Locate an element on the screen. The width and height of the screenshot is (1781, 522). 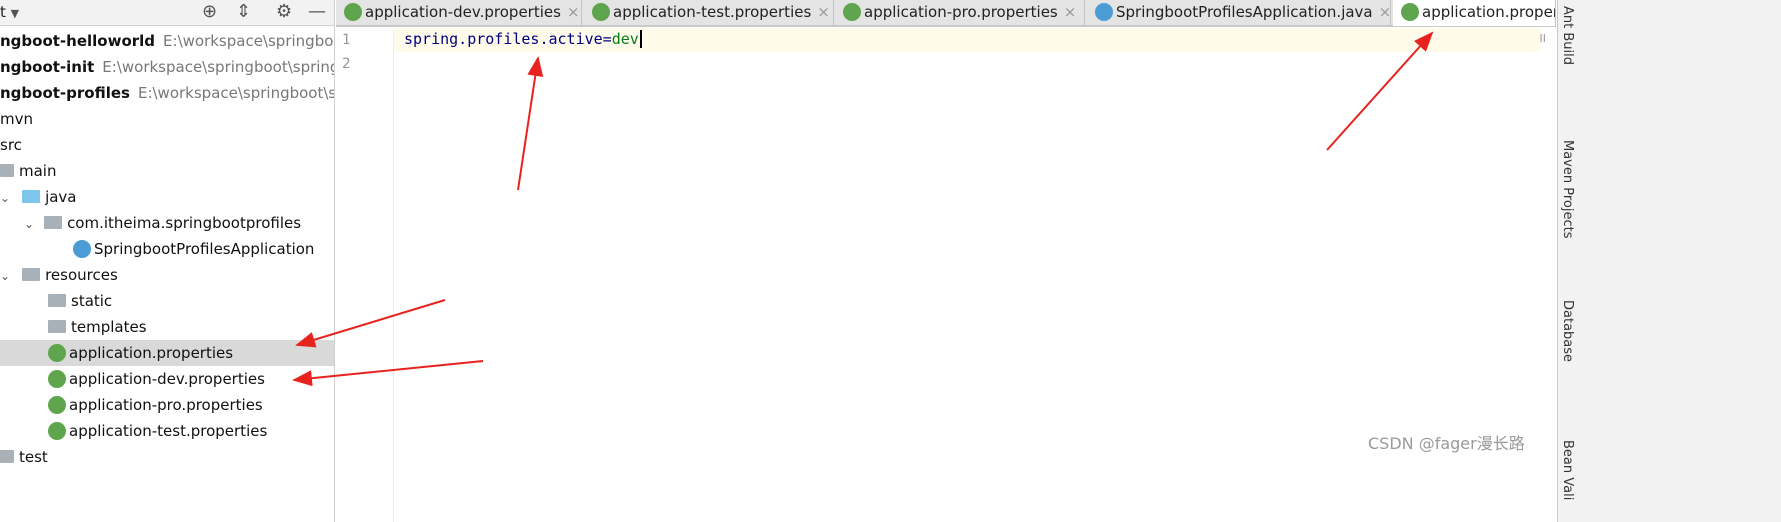
tree-item-application-properties: application.properties is located at coordinates (167, 353).